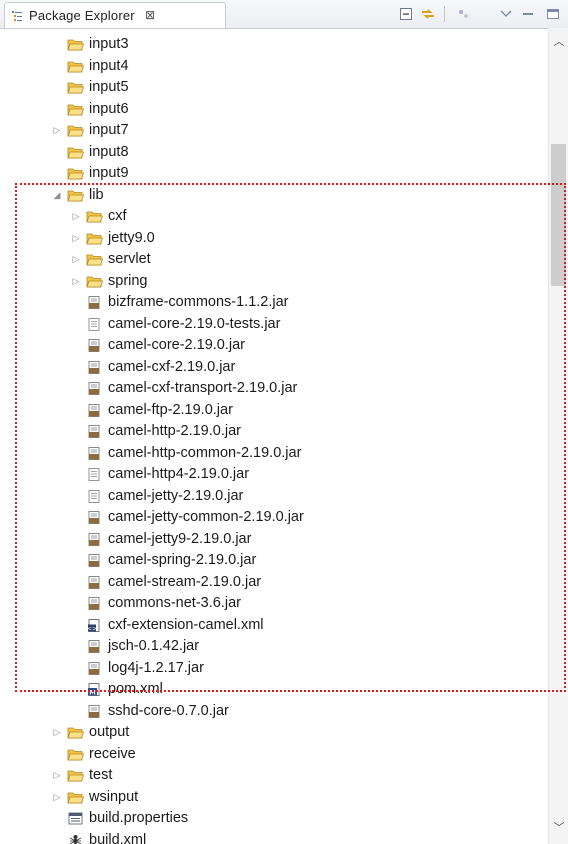 The width and height of the screenshot is (568, 844). Describe the element at coordinates (274, 732) in the screenshot. I see `tree-folder-item: ▷ output` at that location.